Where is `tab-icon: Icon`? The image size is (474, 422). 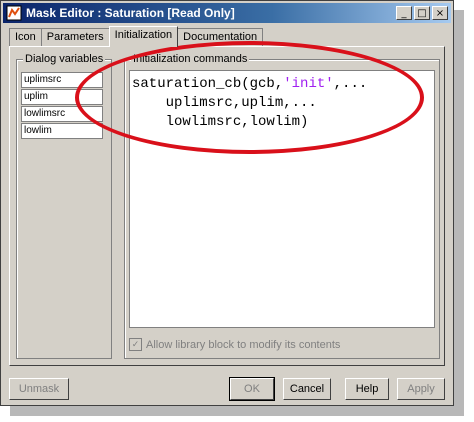 tab-icon: Icon is located at coordinates (25, 37).